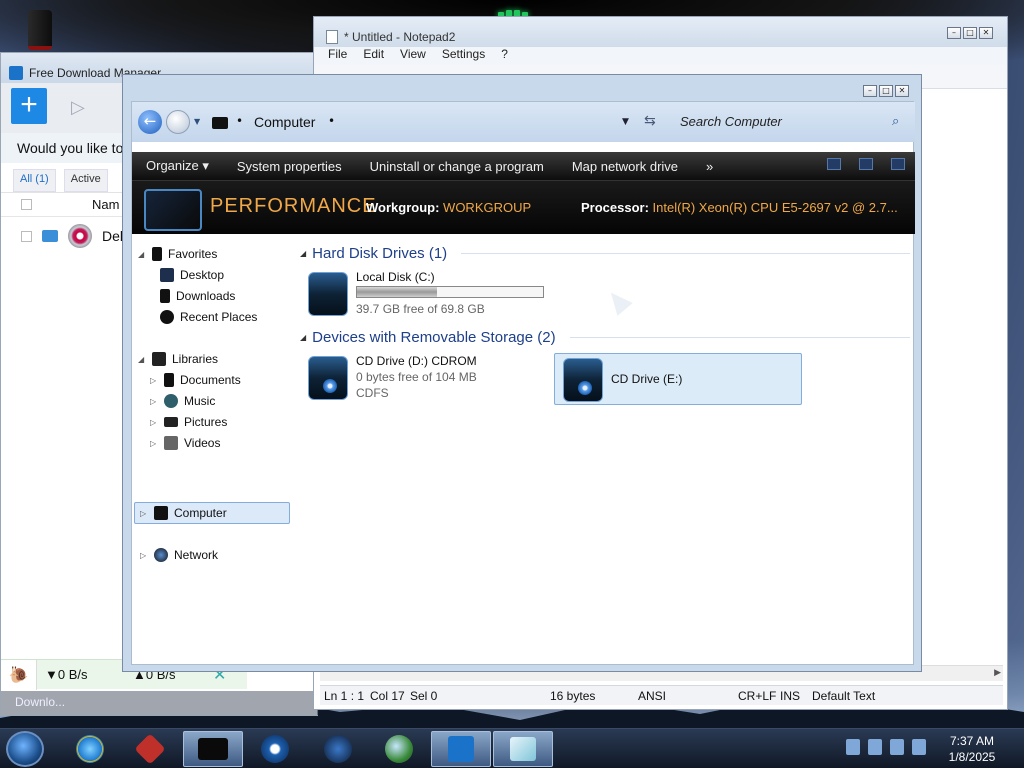  What do you see at coordinates (504, 56) in the screenshot?
I see `menu-help: ?` at bounding box center [504, 56].